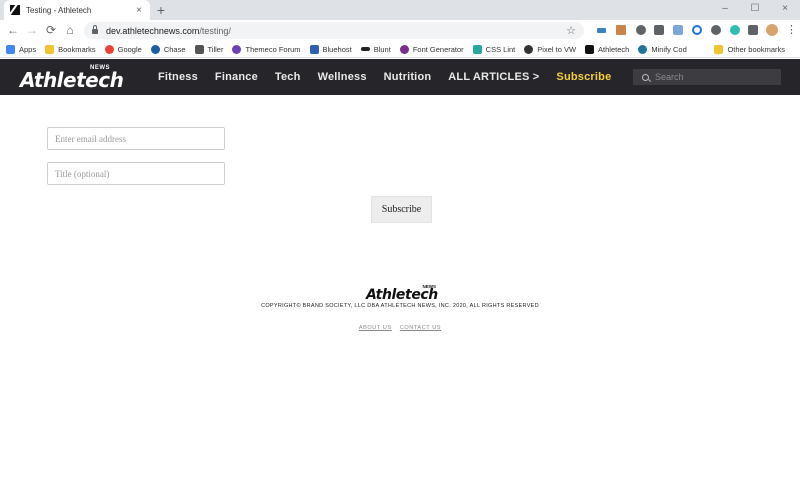 The height and width of the screenshot is (501, 800). Describe the element at coordinates (715, 77) in the screenshot. I see `search-input` at that location.